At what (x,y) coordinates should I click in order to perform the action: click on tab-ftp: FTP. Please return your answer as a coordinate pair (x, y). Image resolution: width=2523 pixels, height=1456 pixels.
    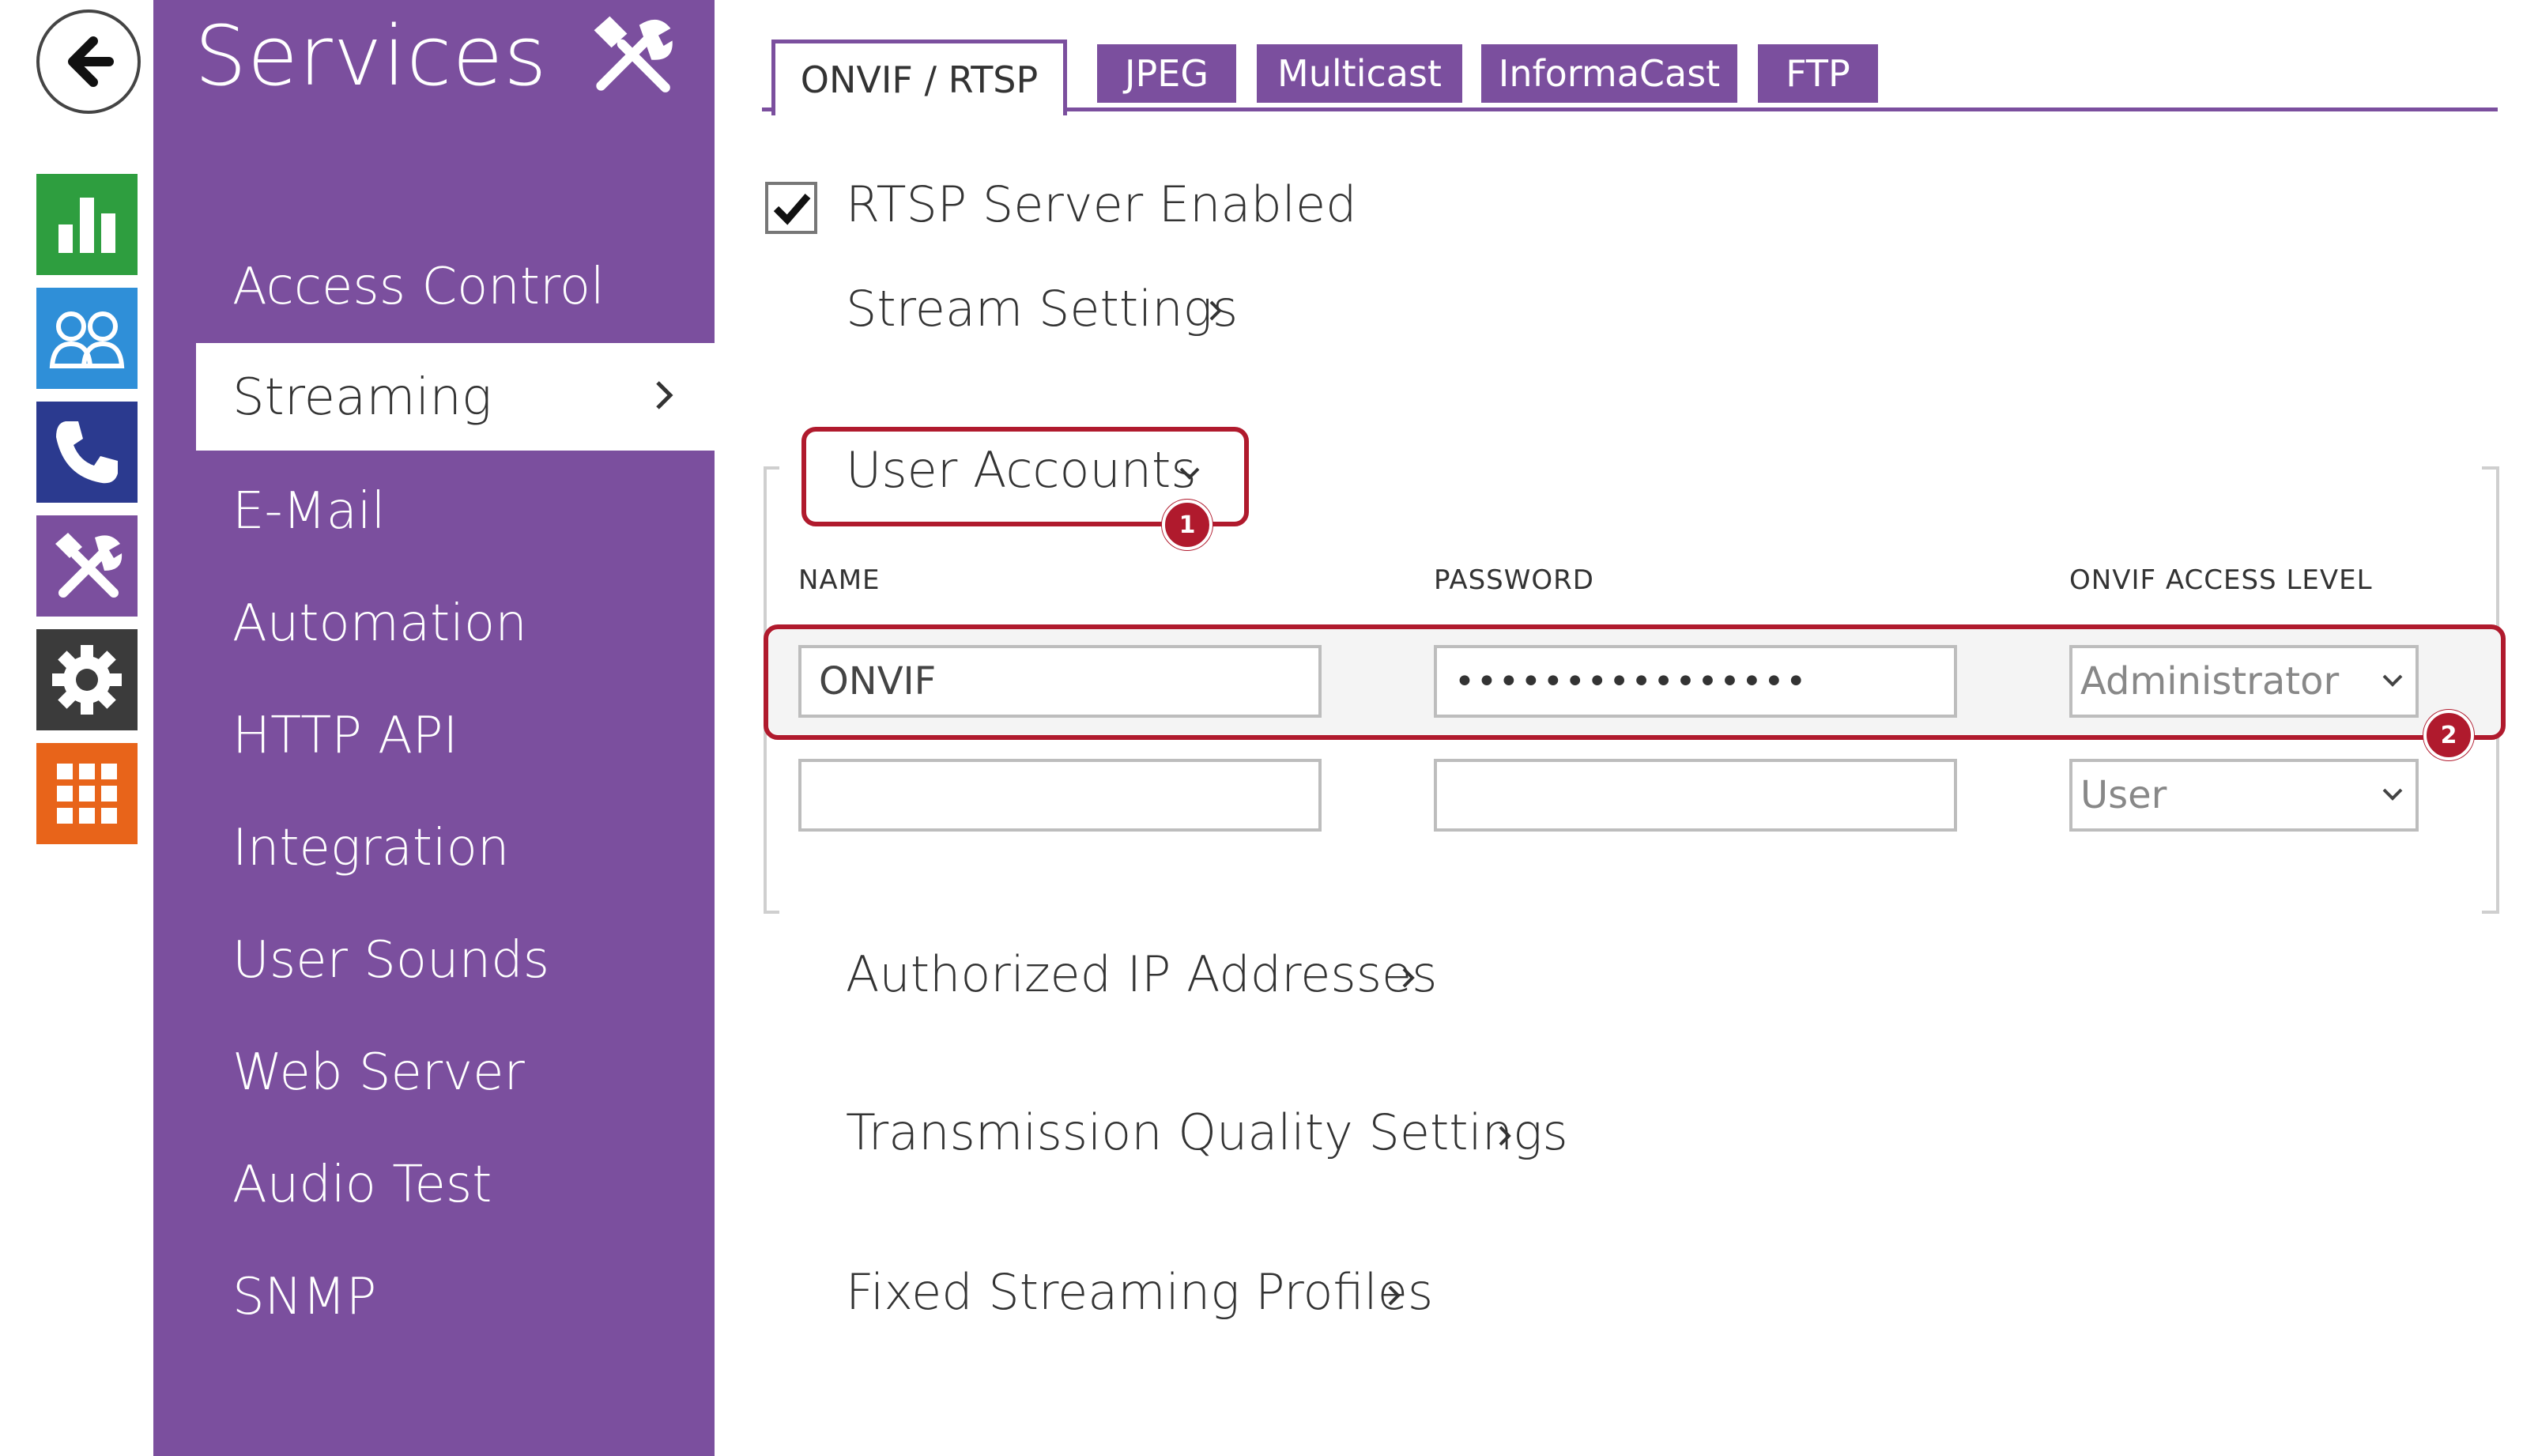
    Looking at the image, I should click on (1818, 73).